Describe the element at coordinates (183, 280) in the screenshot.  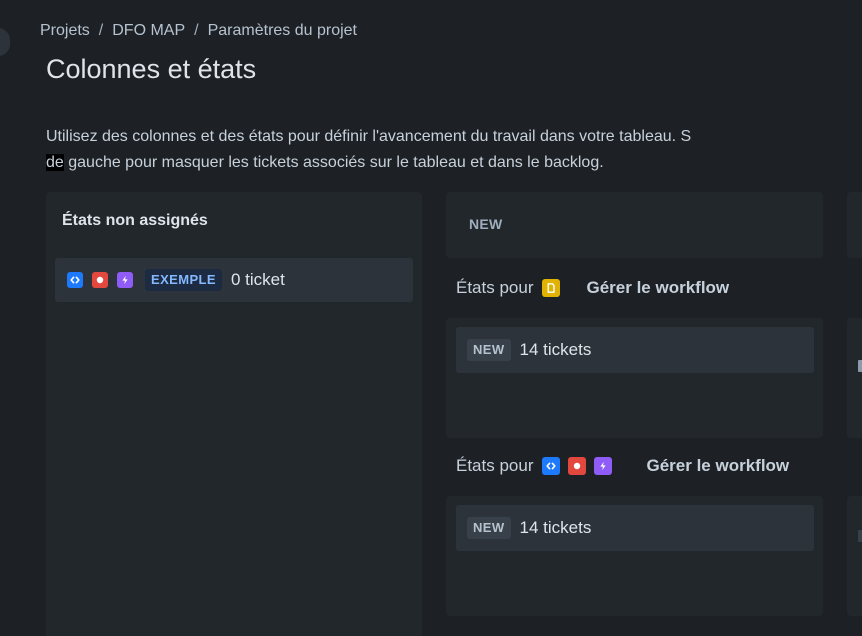
I see `status-lozenge: EXEMPLE` at that location.